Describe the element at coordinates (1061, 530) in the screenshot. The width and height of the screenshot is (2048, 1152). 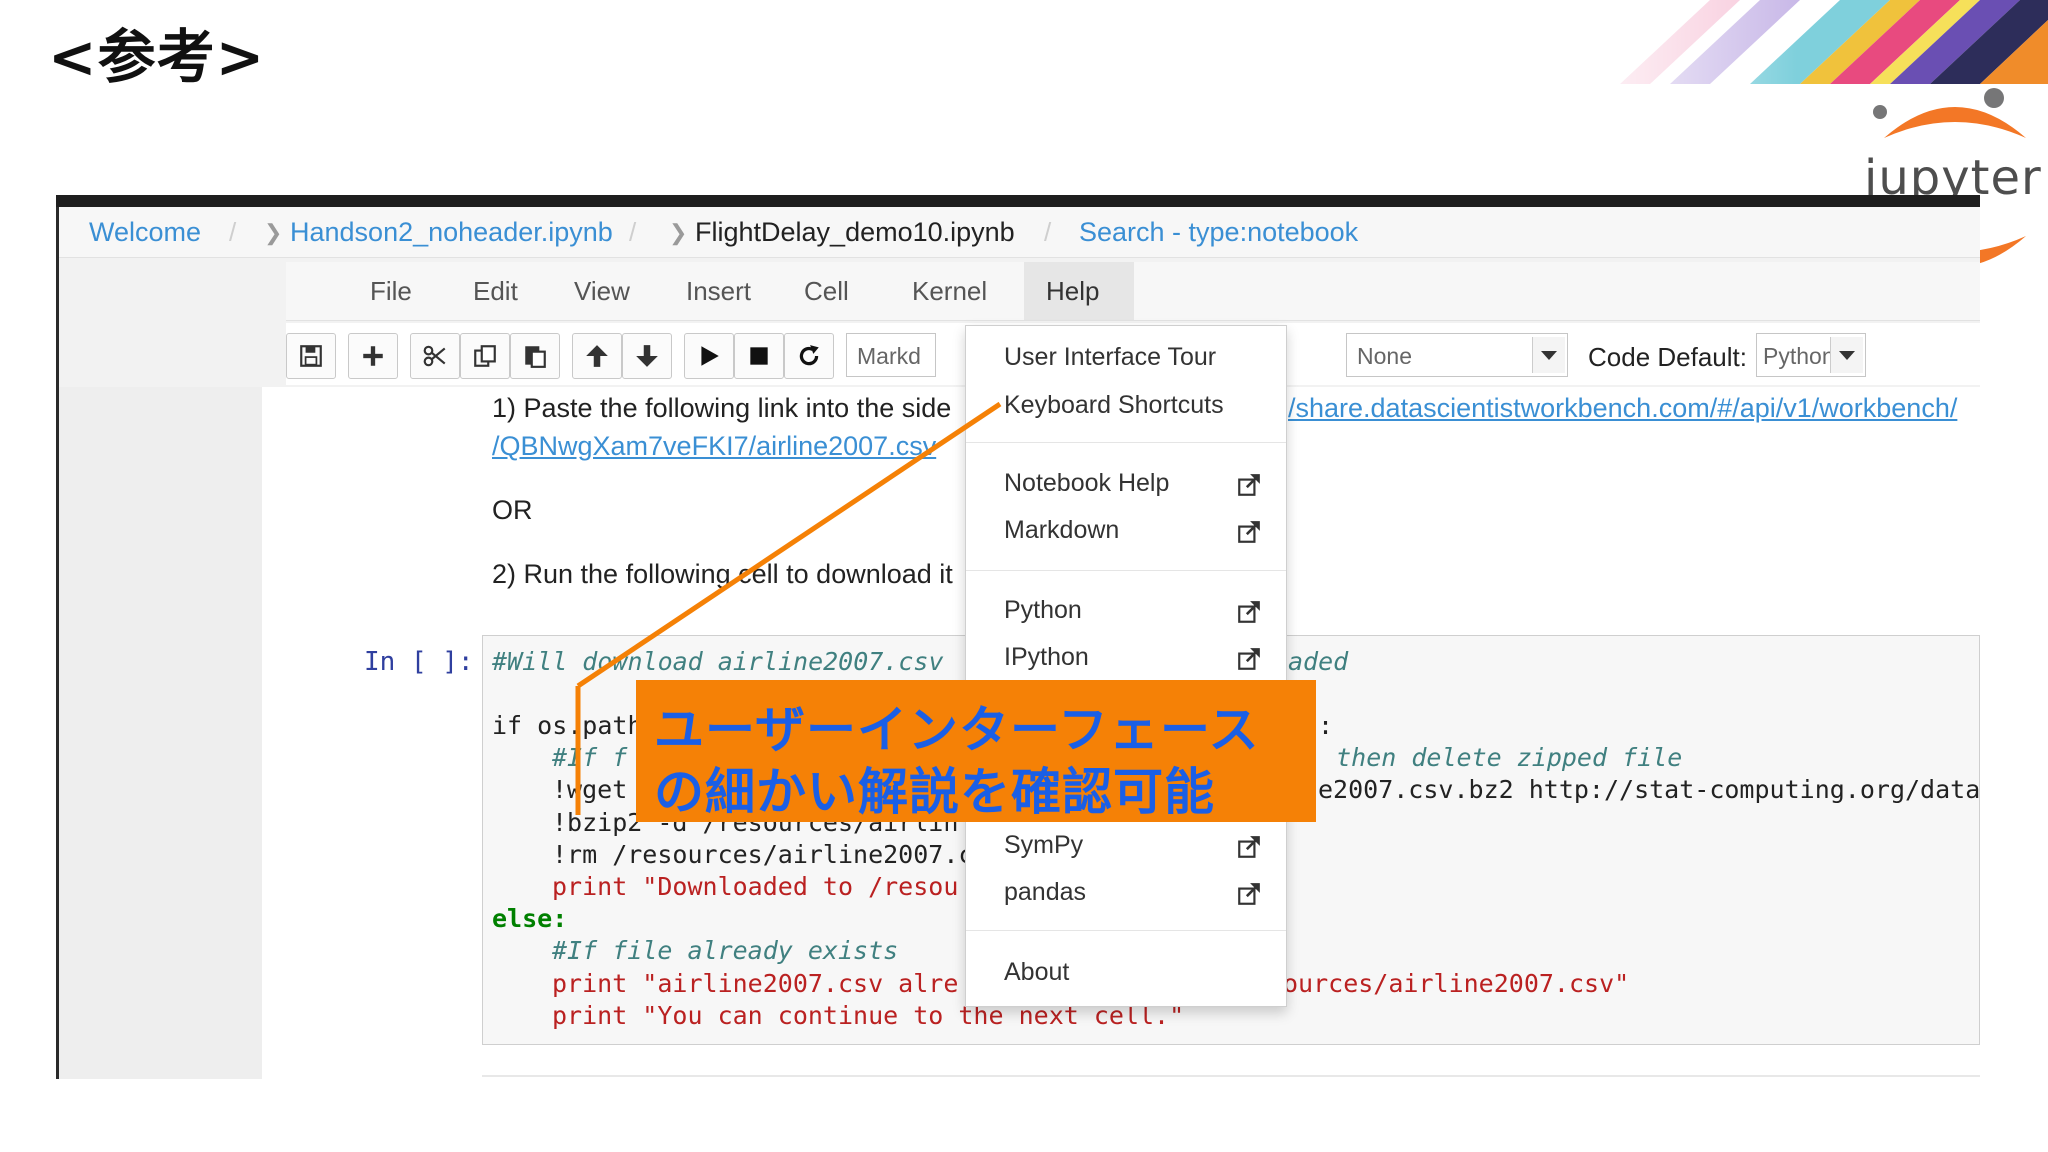
I see `menu-item-markdown: Markdown` at that location.